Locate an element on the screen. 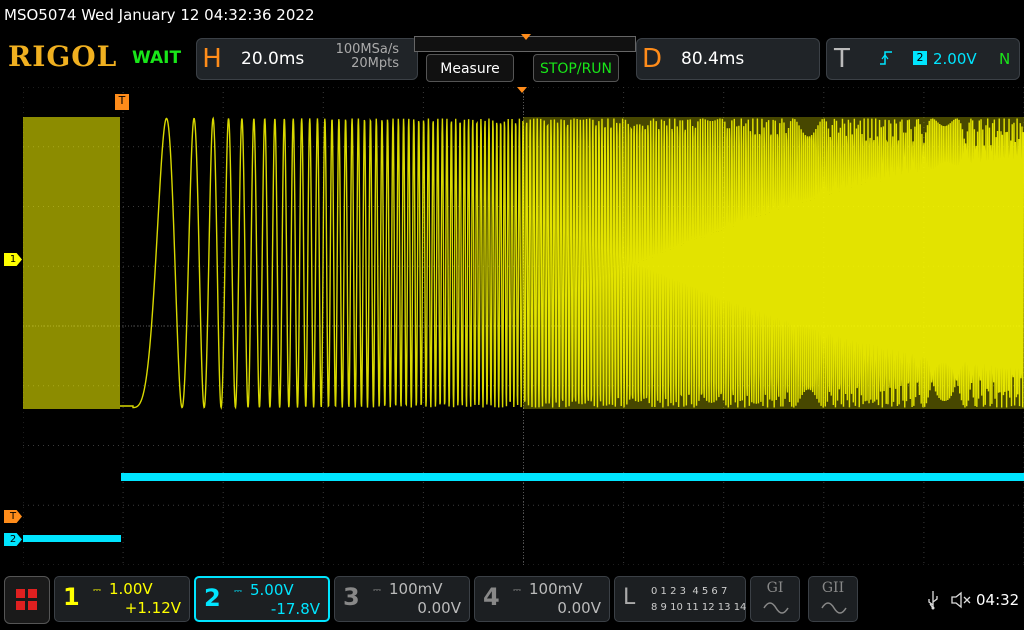 The image size is (1024, 630). trigger-letter: T is located at coordinates (842, 59).